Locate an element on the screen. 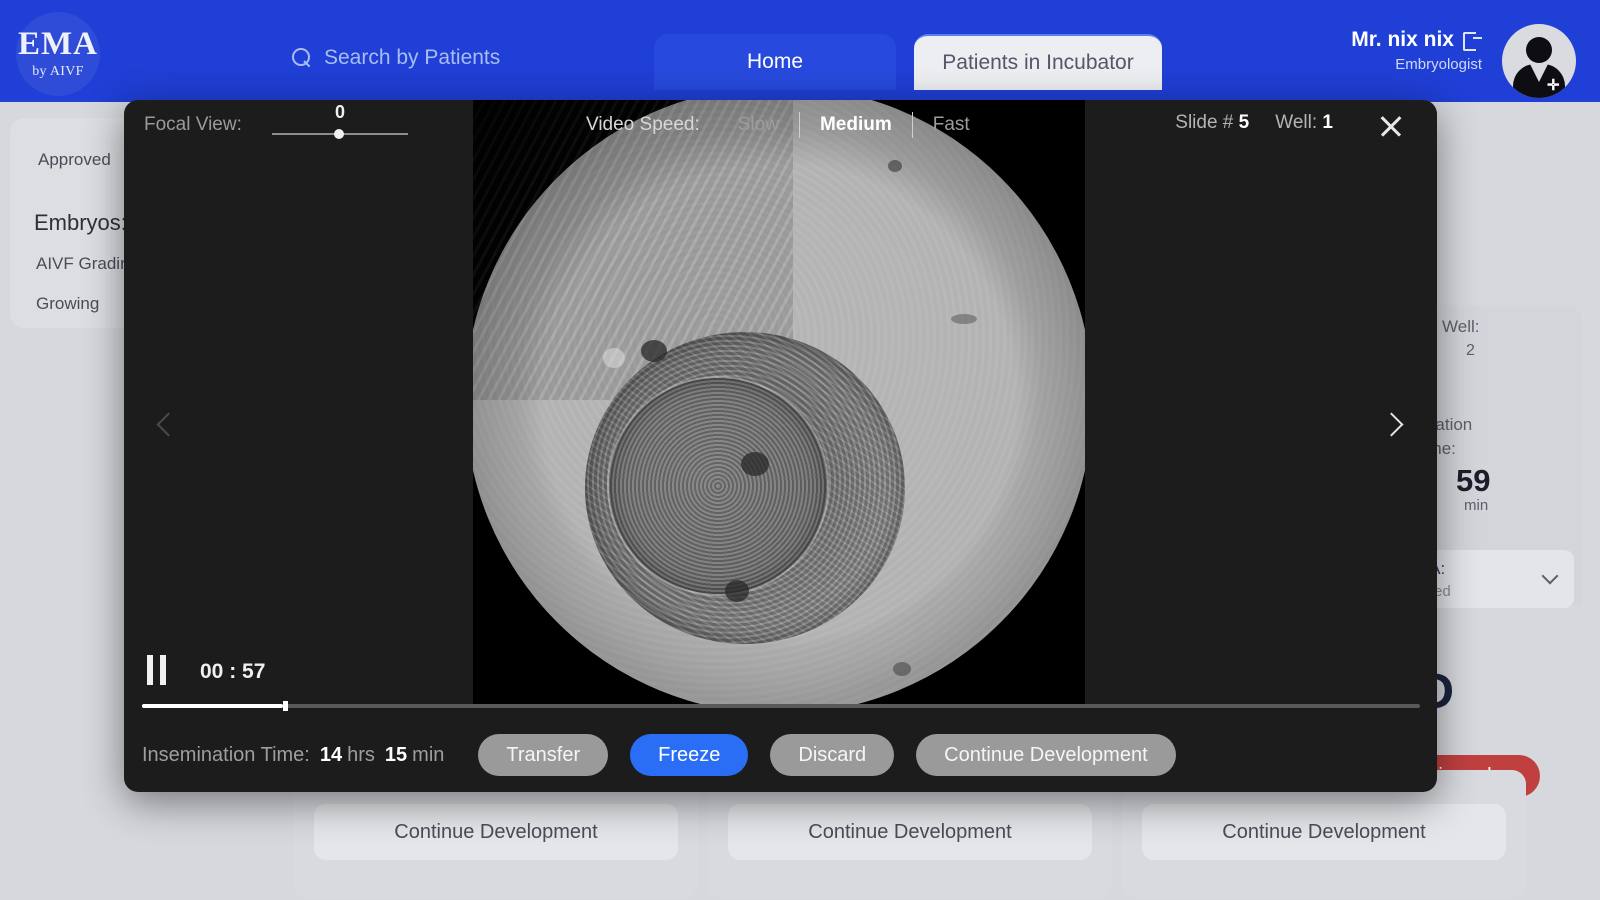 The width and height of the screenshot is (1600, 900). user-info: Mr. nix nix Embryologist is located at coordinates (1416, 50).